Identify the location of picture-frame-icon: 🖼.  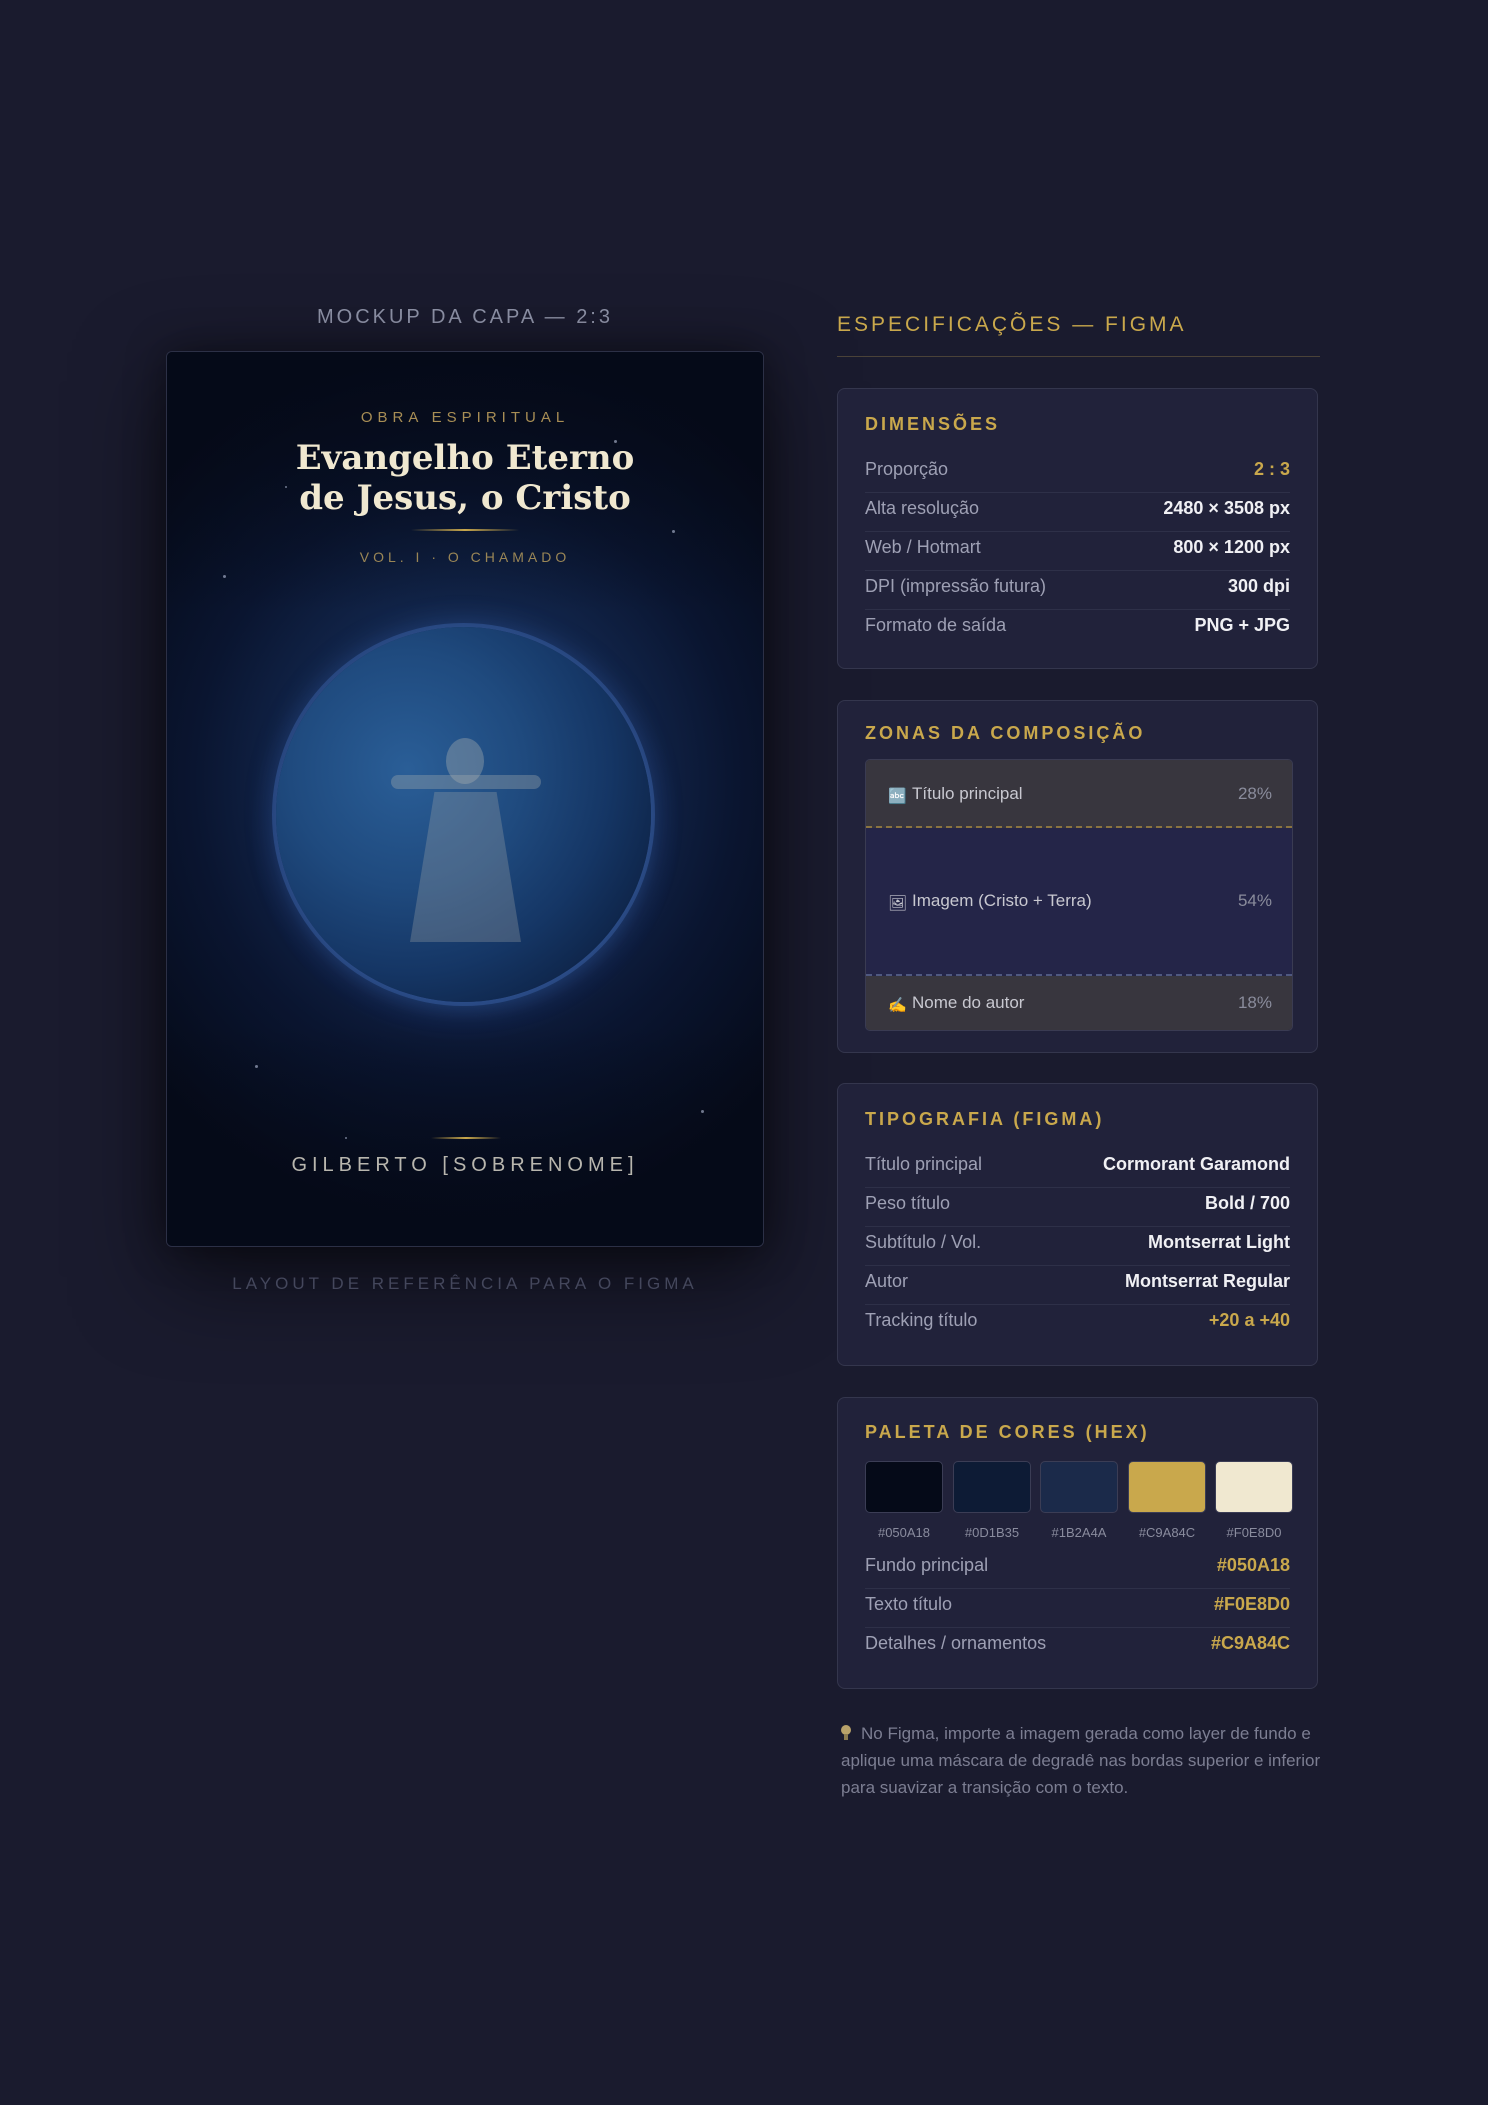
(898, 903).